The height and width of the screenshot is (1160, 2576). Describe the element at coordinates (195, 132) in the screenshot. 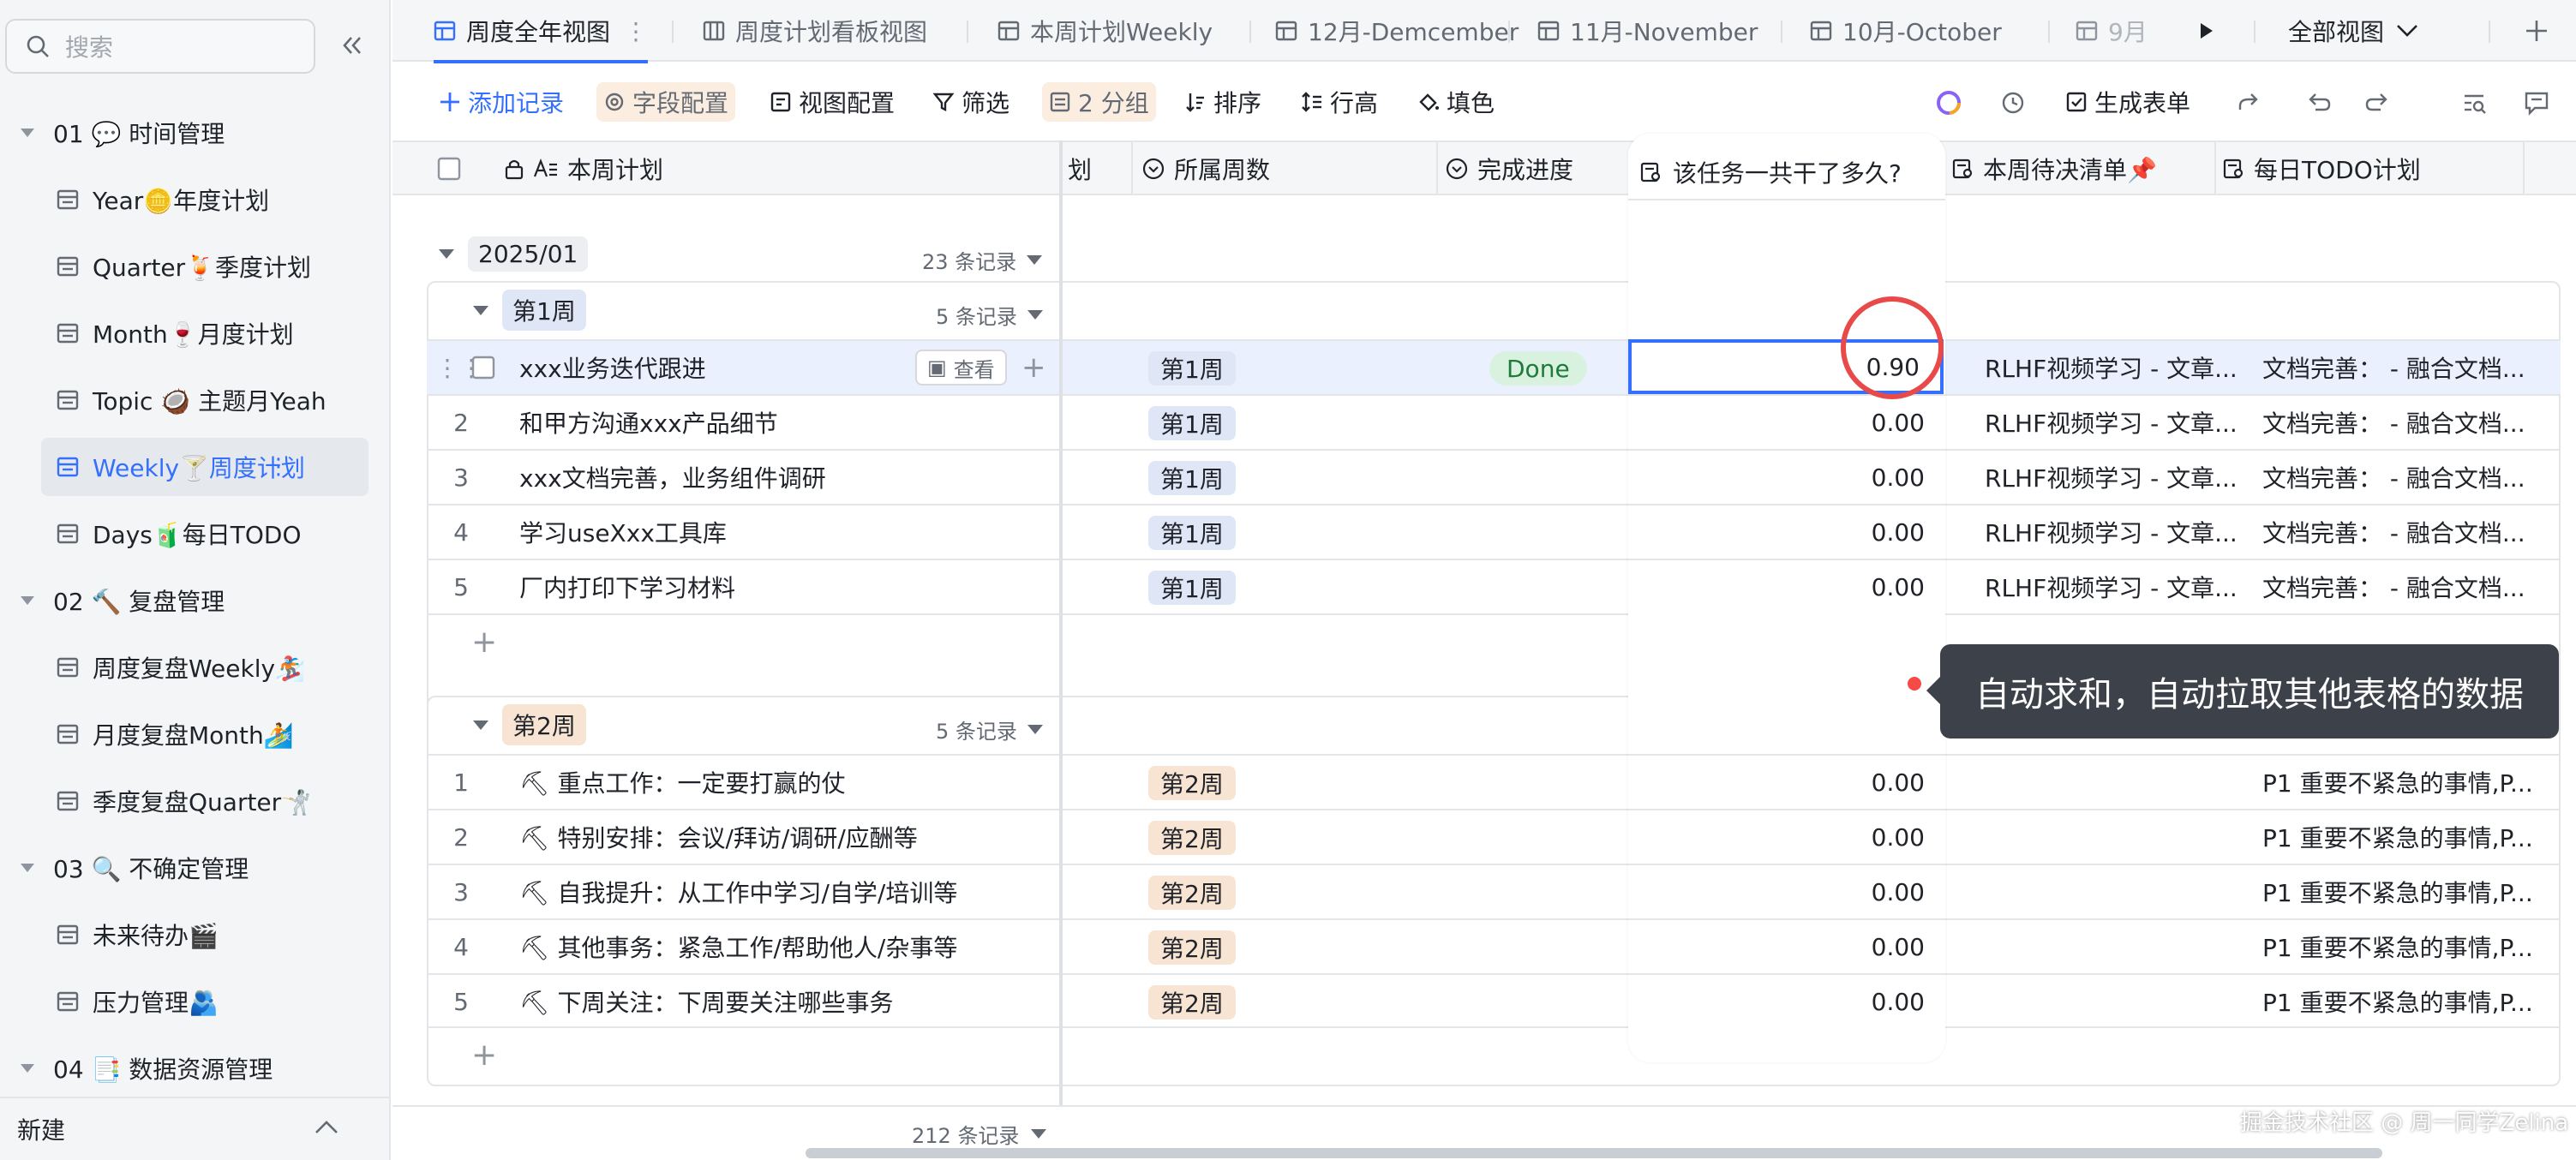

I see `sidebar-folder: 01 💬 时间管理` at that location.